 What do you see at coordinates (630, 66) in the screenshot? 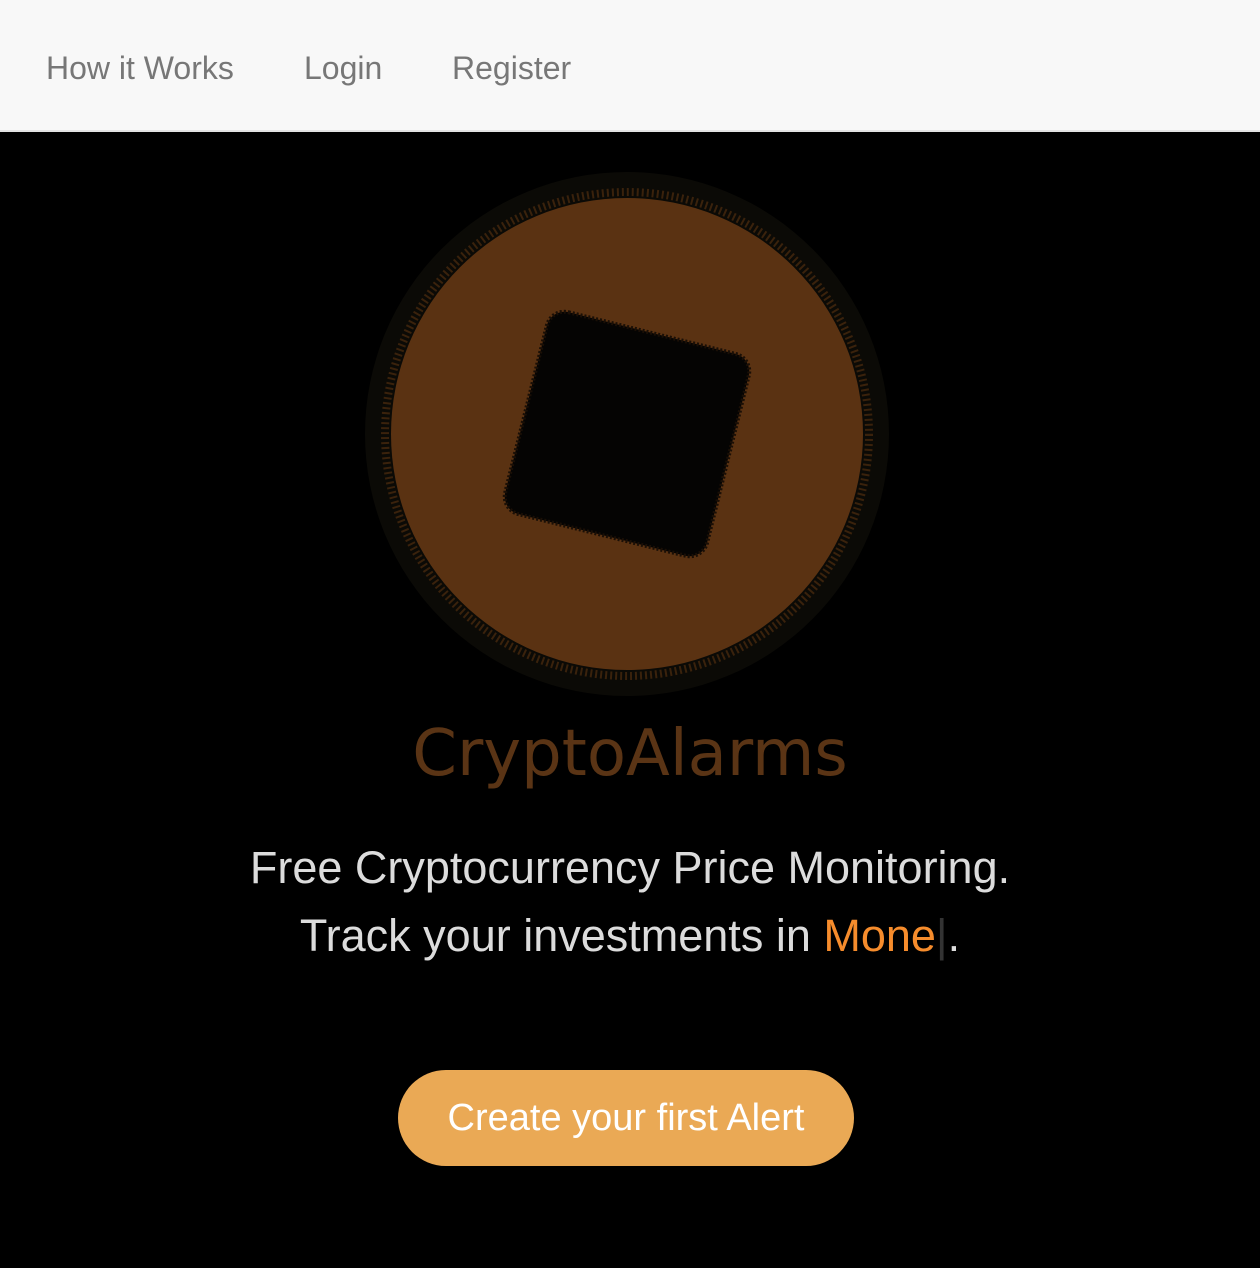
I see `top-navbar: How it Works Login Register` at bounding box center [630, 66].